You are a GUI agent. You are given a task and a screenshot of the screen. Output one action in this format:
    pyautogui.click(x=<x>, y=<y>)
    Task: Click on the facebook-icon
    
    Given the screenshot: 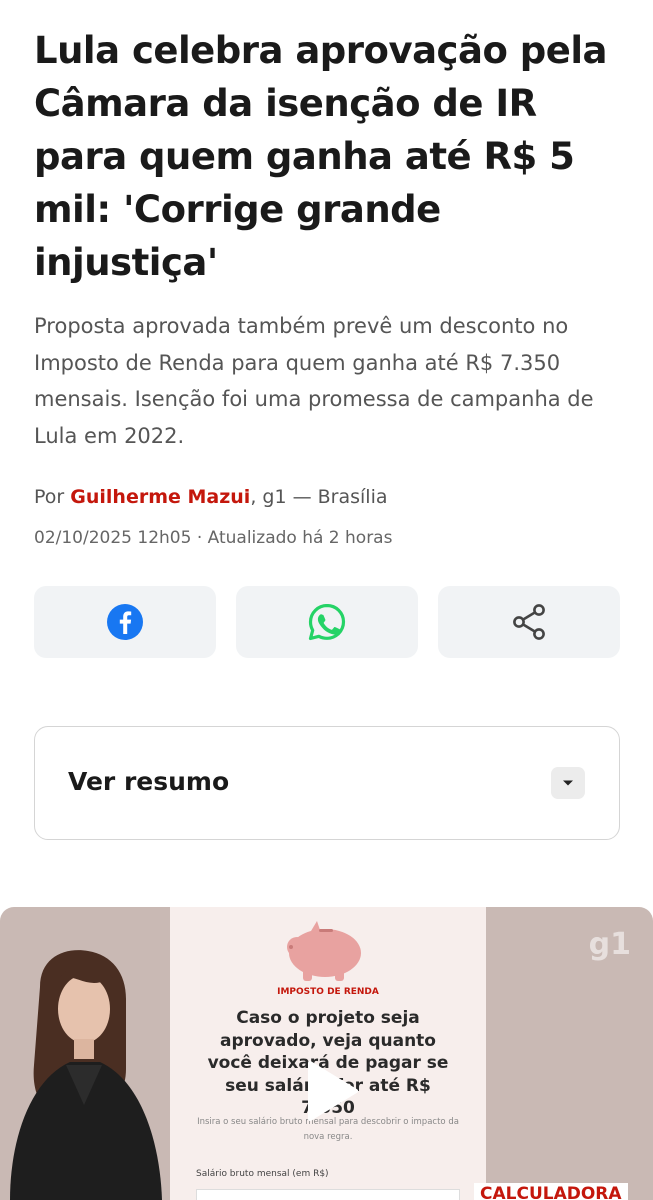 What is the action you would take?
    pyautogui.click(x=125, y=622)
    